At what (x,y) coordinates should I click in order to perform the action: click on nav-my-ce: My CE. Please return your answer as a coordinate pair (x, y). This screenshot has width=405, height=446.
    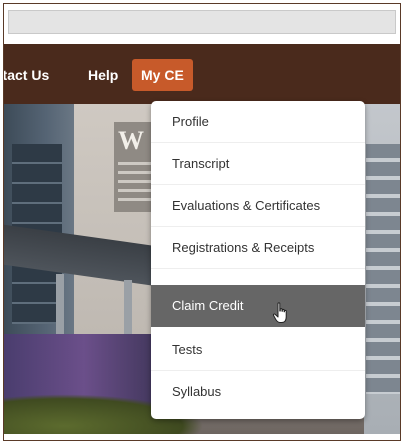
    Looking at the image, I should click on (162, 75).